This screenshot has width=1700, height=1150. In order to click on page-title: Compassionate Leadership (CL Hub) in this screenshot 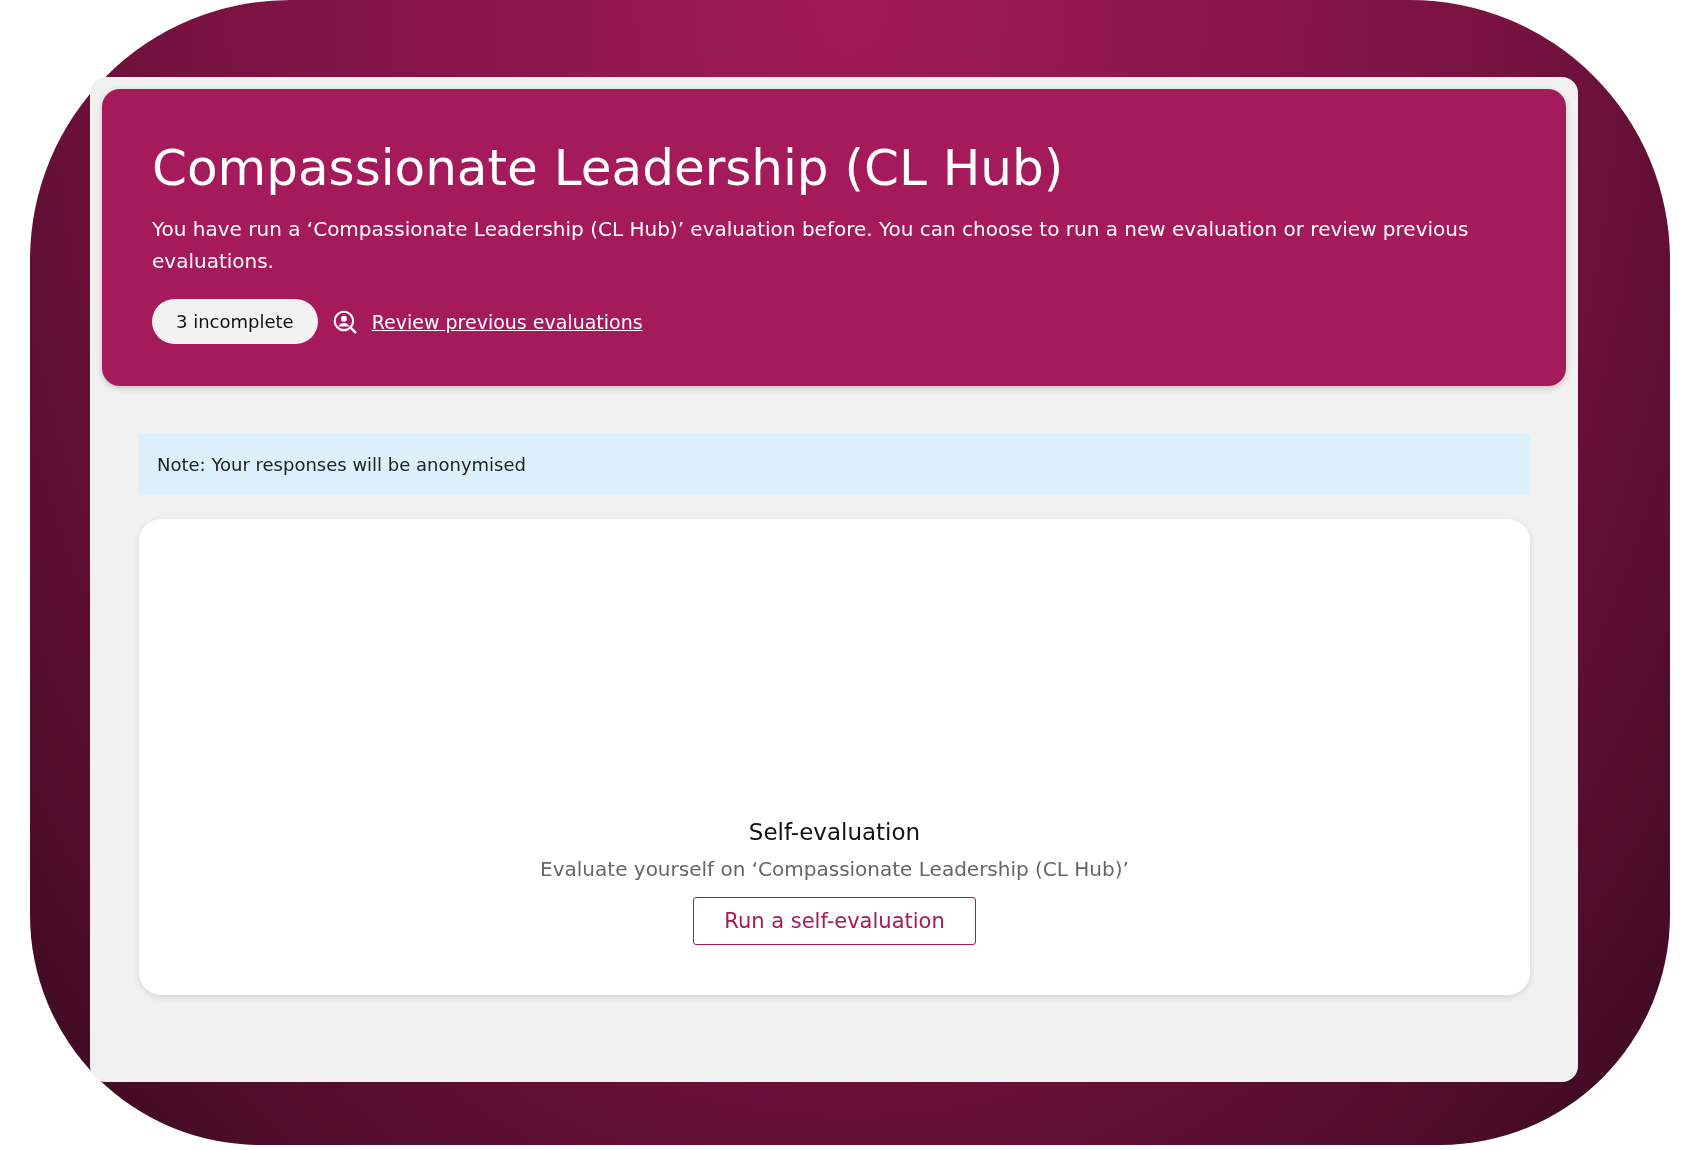, I will do `click(608, 168)`.